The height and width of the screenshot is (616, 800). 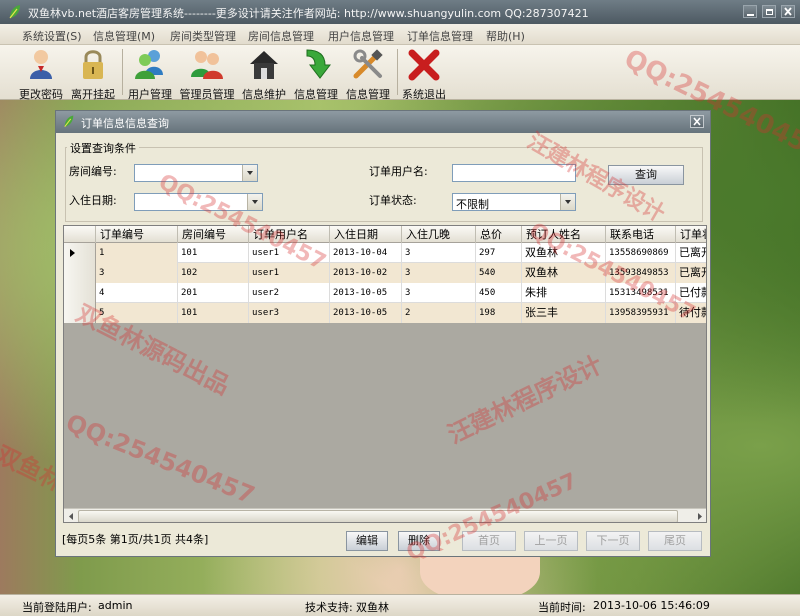 I want to click on status-user-label: 当前登陆用户:, so click(x=57, y=607).